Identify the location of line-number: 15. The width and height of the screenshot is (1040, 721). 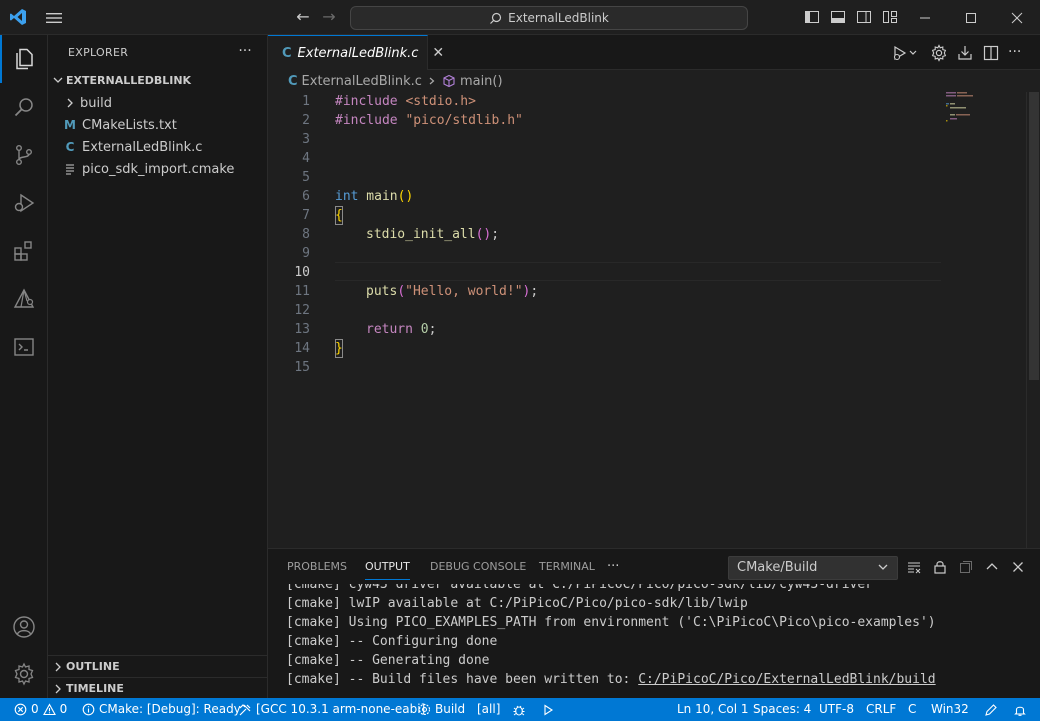
(302, 367).